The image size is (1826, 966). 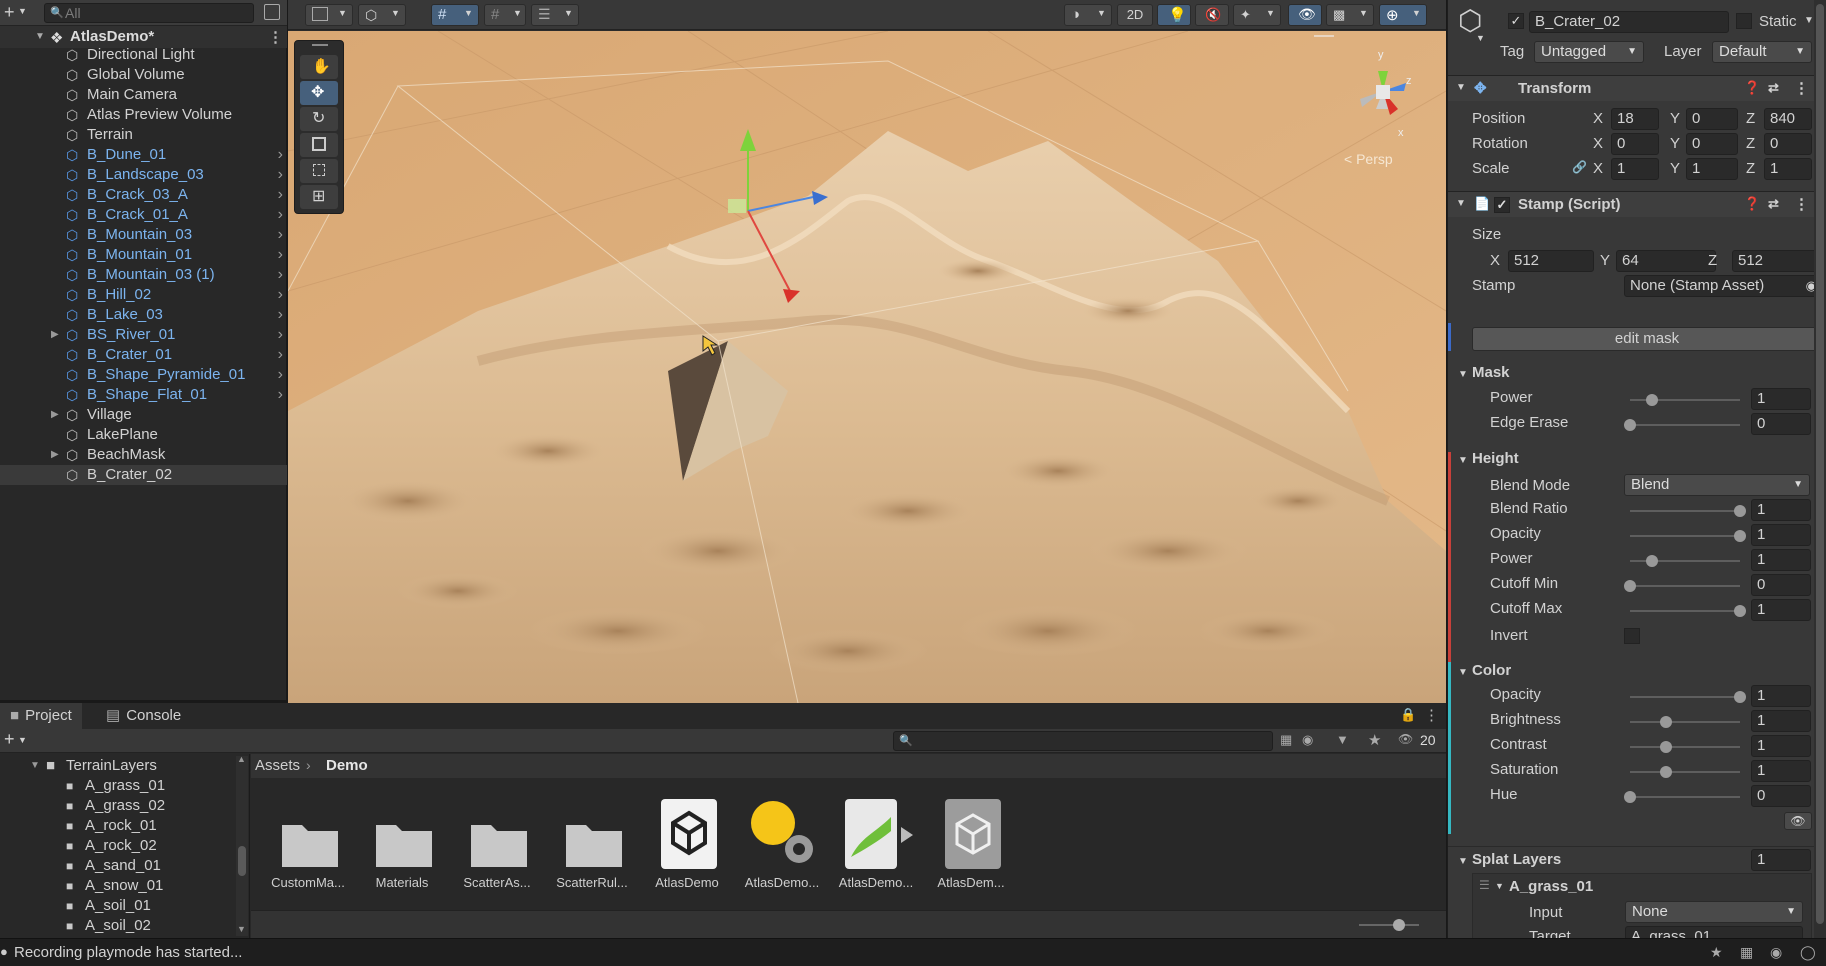 I want to click on breadcrumb-assets: Assets, so click(x=277, y=765).